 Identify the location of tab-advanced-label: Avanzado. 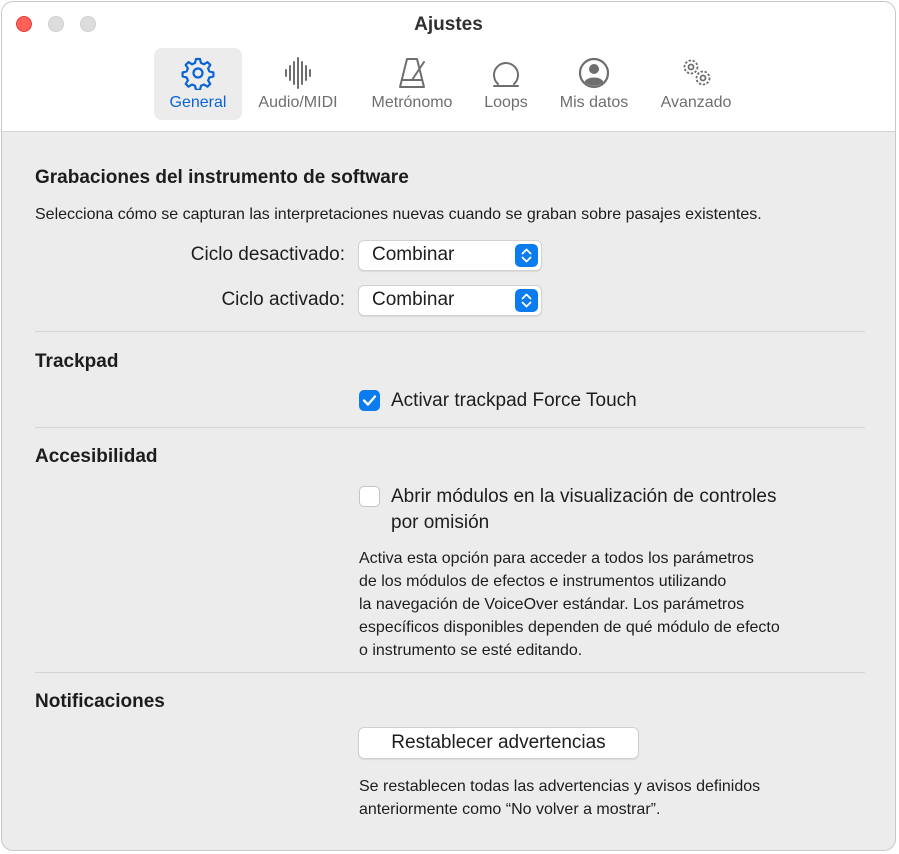
(696, 102).